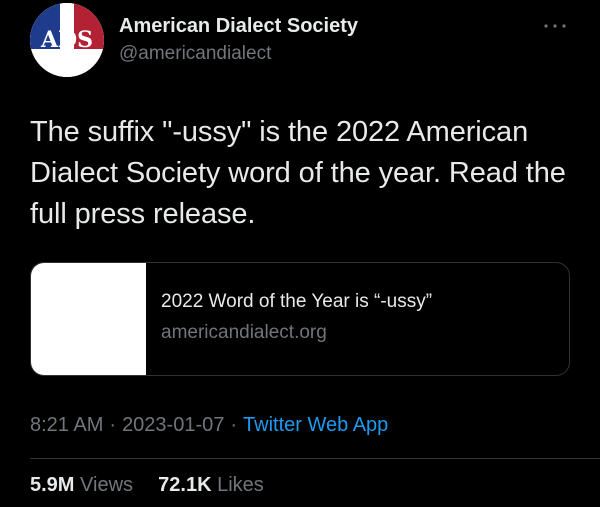  What do you see at coordinates (173, 425) in the screenshot?
I see `tweet-date: 2023-01-07` at bounding box center [173, 425].